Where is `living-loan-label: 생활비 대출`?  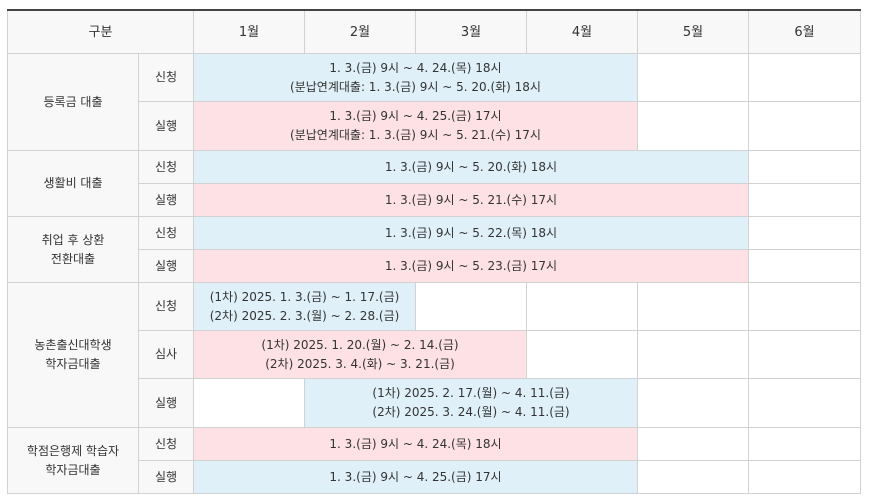
living-loan-label: 생활비 대출 is located at coordinates (73, 183).